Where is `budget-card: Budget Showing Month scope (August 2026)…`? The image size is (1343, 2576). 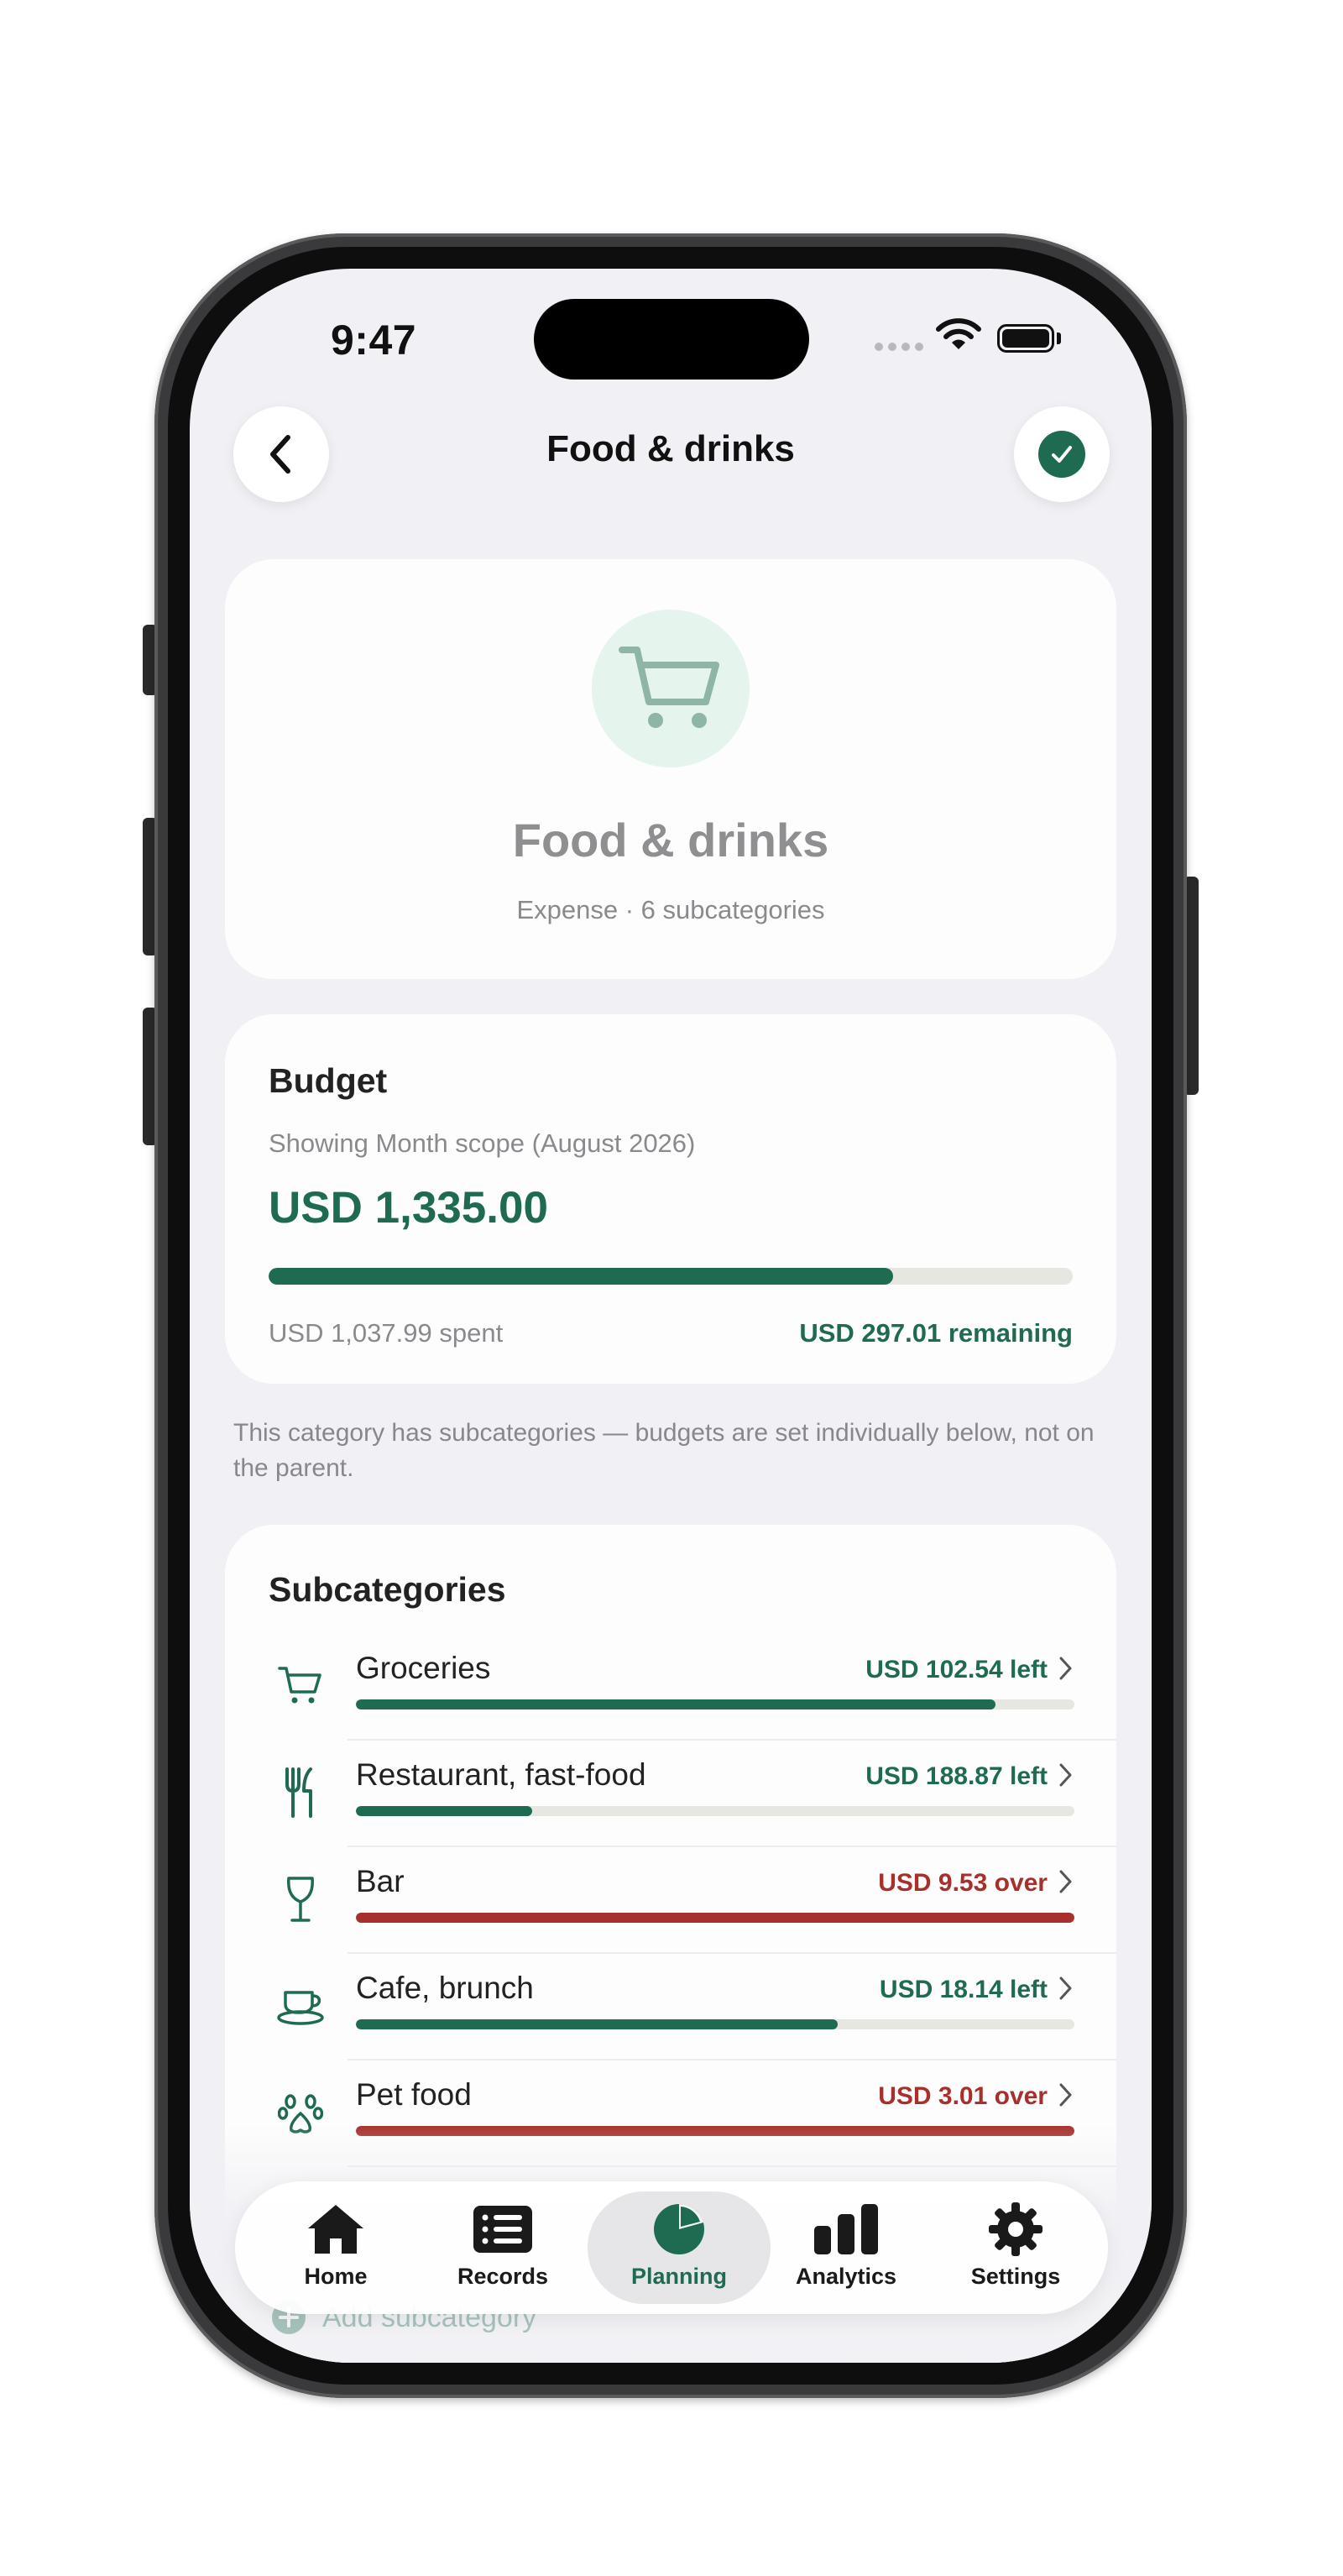 budget-card: Budget Showing Month scope (August 2026)… is located at coordinates (670, 1199).